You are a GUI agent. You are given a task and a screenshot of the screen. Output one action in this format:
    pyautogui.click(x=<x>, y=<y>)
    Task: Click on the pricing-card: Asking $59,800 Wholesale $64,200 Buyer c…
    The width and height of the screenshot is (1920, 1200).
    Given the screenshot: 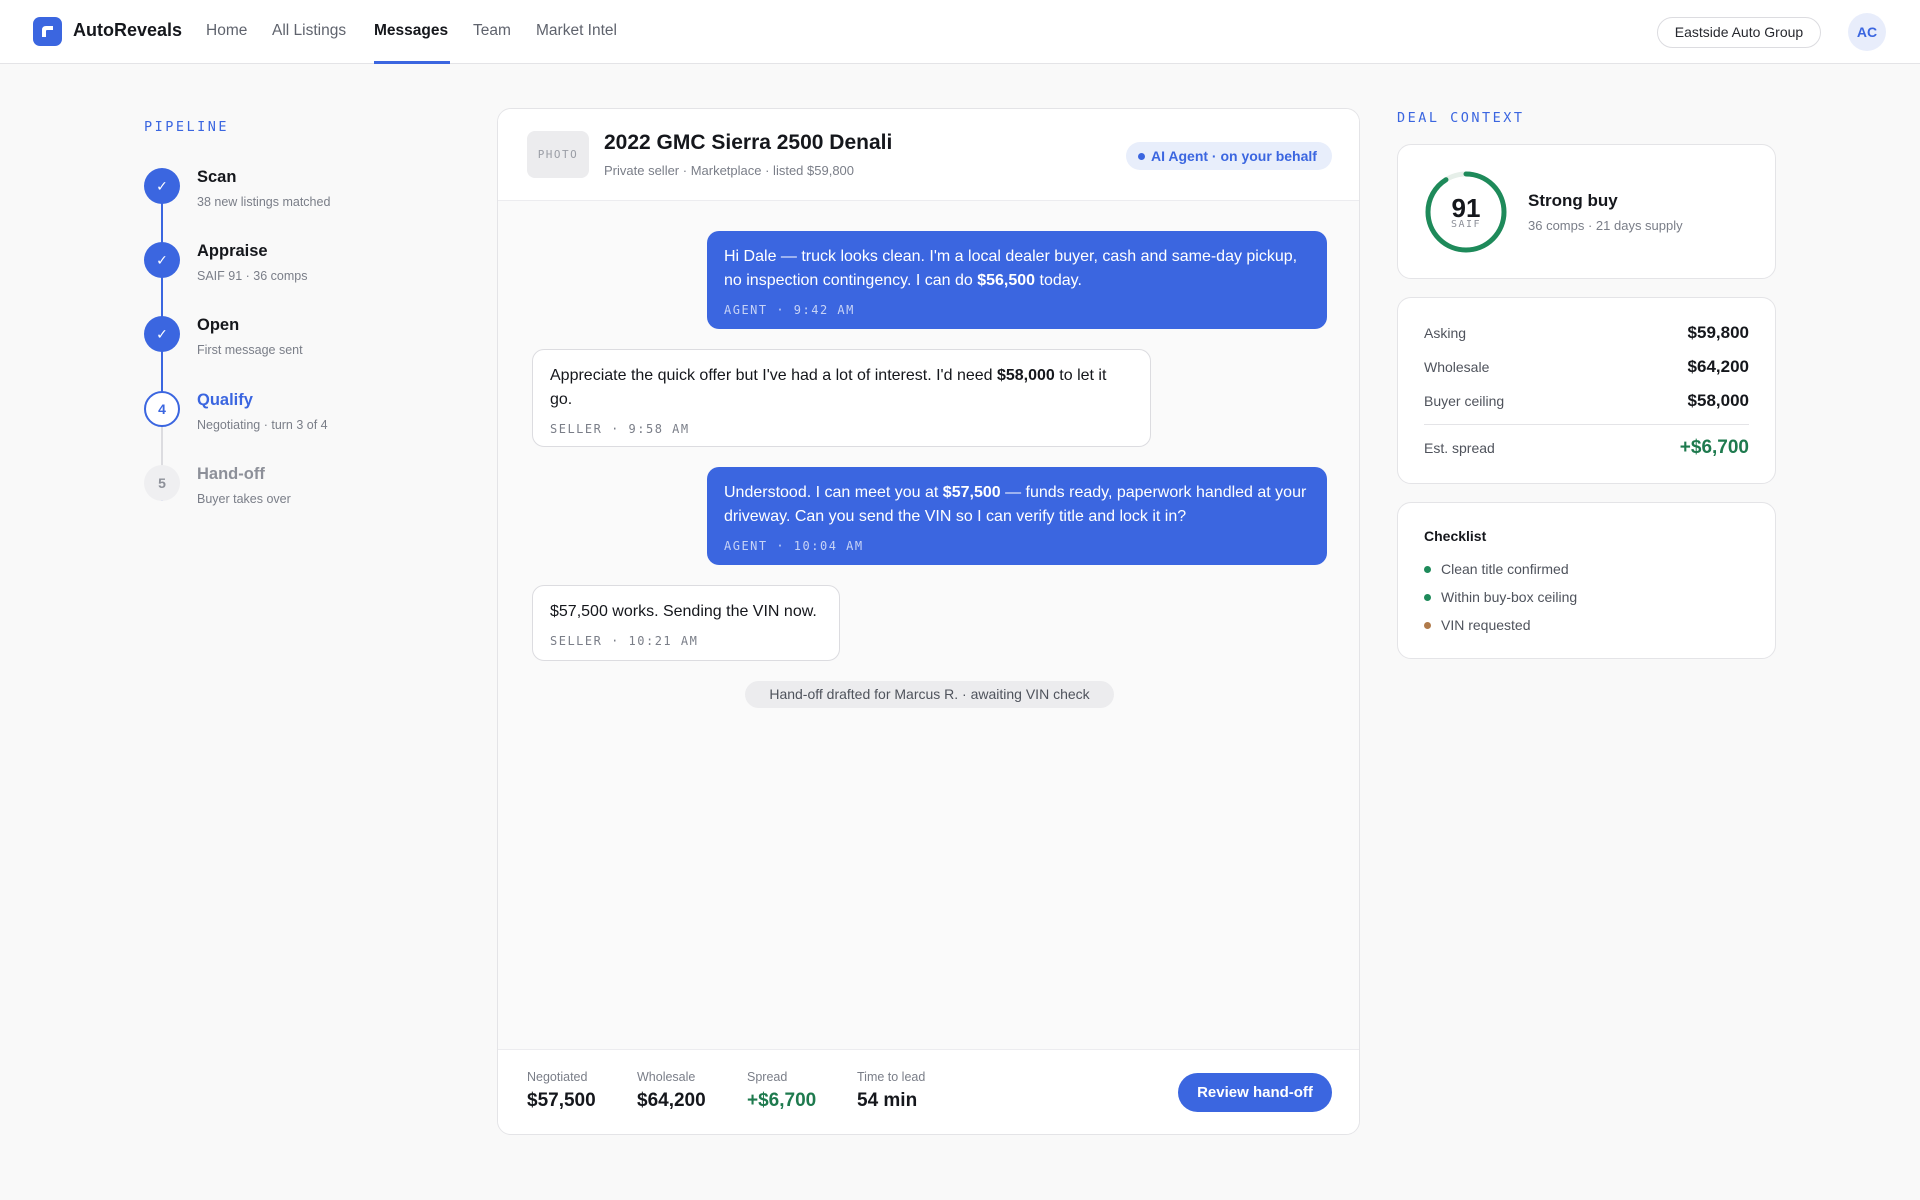 What is the action you would take?
    pyautogui.click(x=1586, y=390)
    